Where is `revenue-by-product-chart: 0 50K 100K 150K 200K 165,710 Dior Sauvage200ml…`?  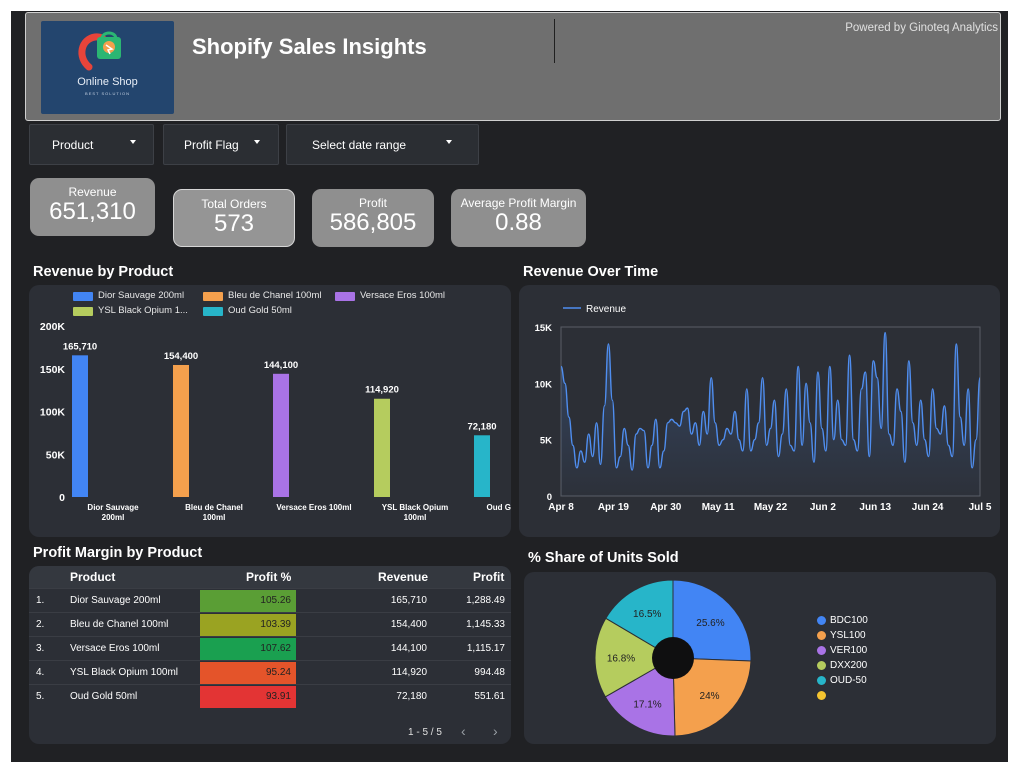
revenue-by-product-chart: 0 50K 100K 150K 200K 165,710 Dior Sauvage200ml… is located at coordinates (275, 421).